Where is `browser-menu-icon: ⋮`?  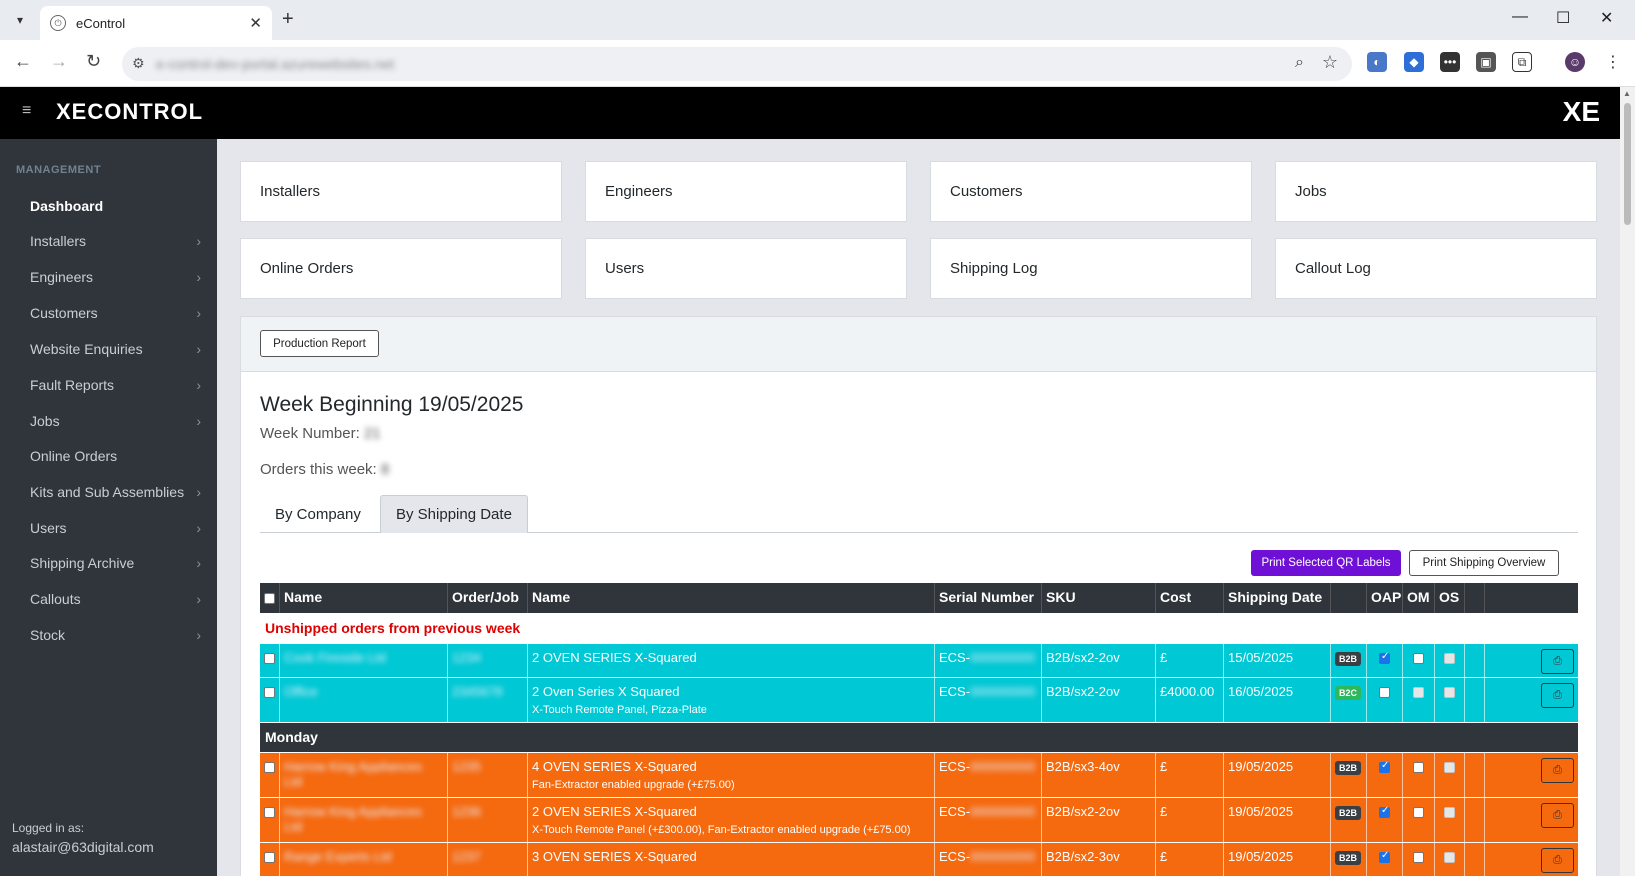 browser-menu-icon: ⋮ is located at coordinates (1613, 62).